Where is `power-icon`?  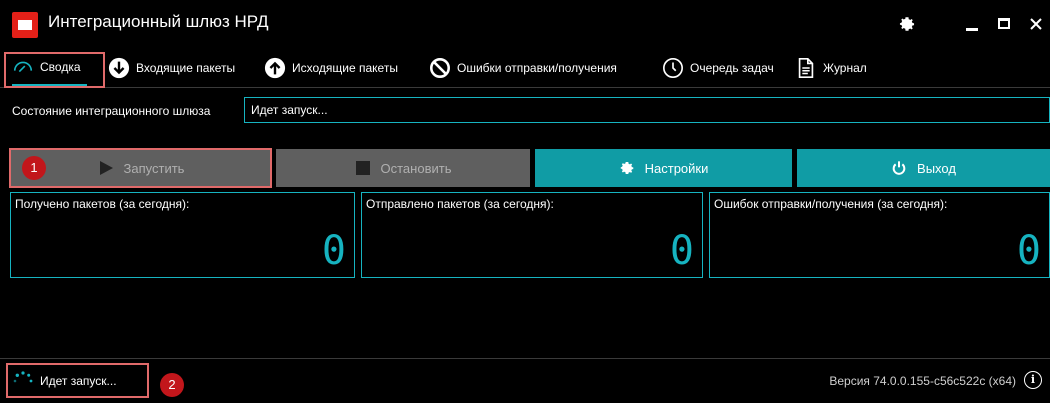 power-icon is located at coordinates (899, 168).